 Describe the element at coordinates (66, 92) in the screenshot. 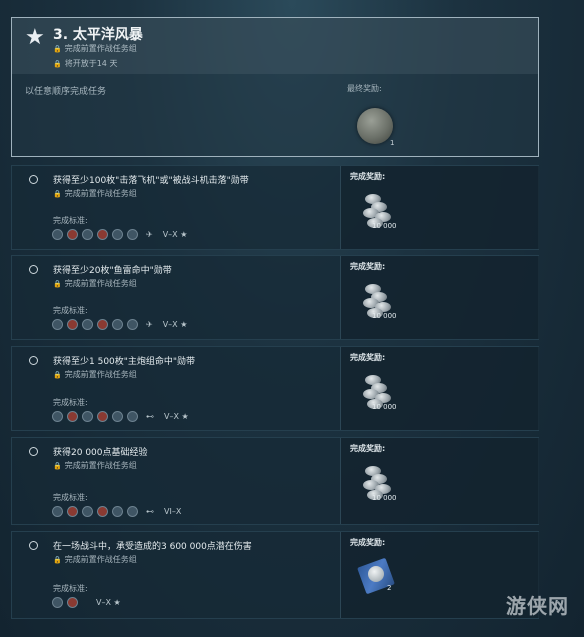

I see `mission-description: 以任意顺序完成任务` at that location.